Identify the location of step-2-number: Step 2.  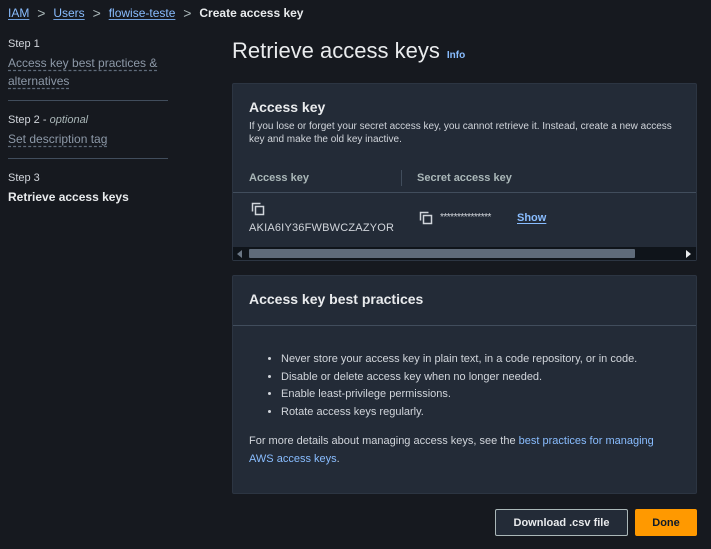
(24, 120).